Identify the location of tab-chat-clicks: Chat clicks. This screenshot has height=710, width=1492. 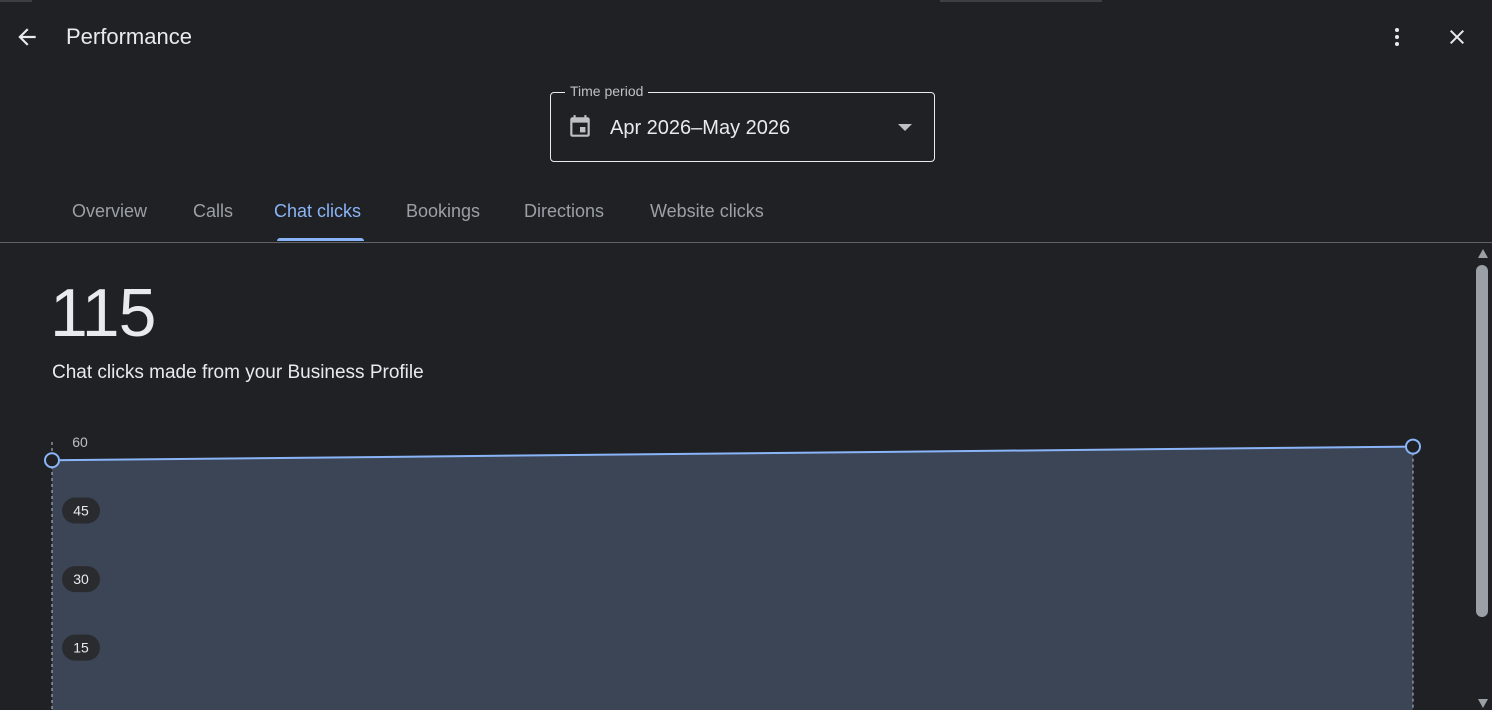
(317, 216).